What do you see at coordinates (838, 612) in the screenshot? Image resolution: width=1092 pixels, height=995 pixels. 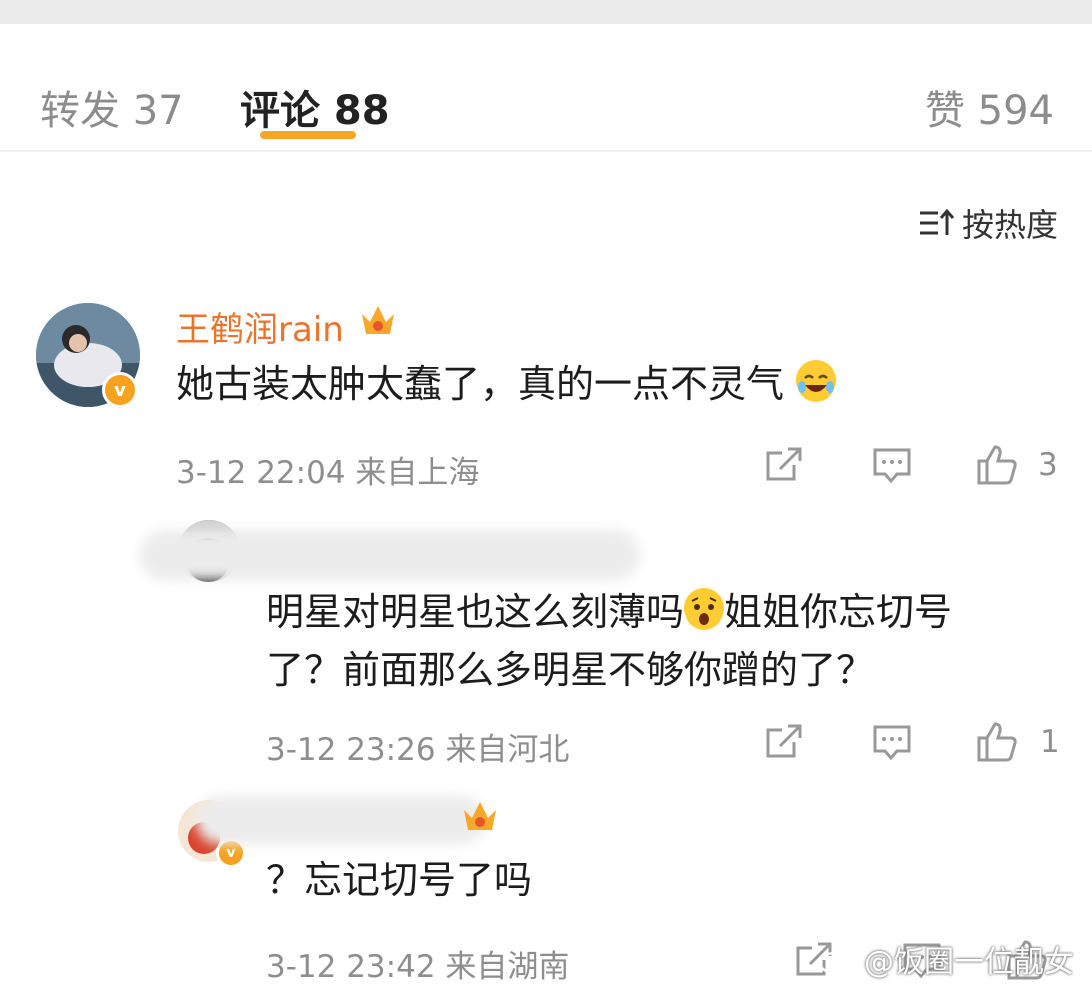 I see `comment-text-line: 姐姐你忘切号` at bounding box center [838, 612].